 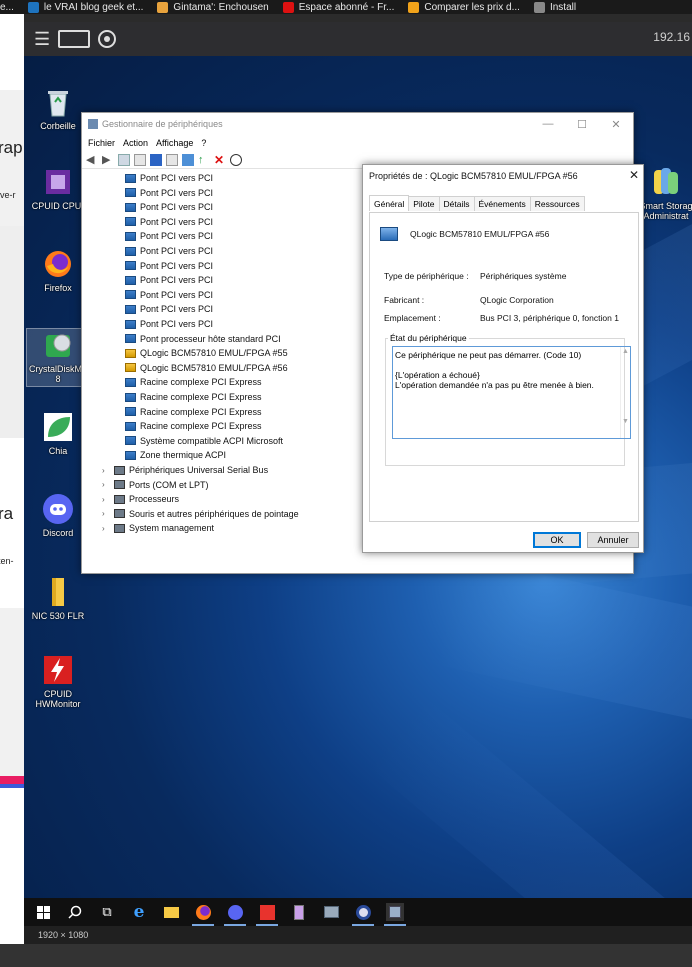 I want to click on disable-icon, so click(x=236, y=159).